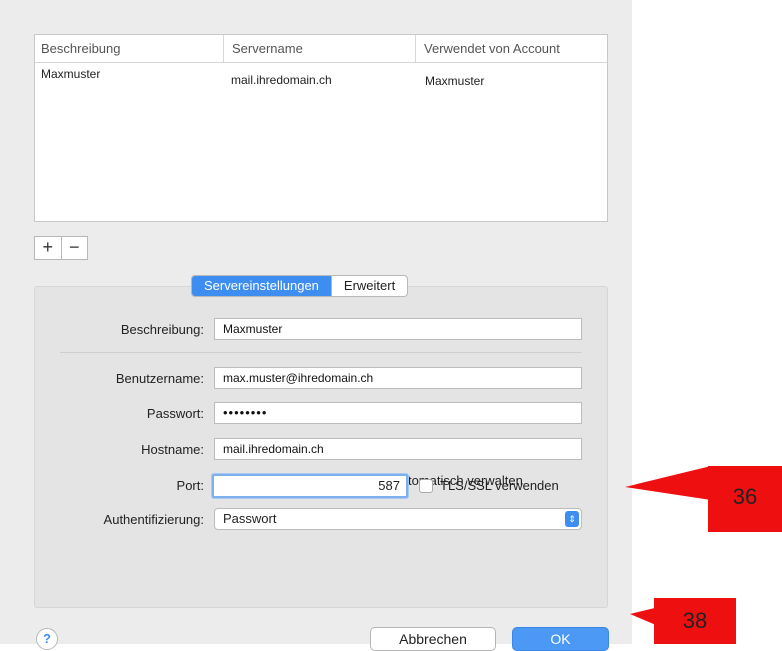 This screenshot has height=651, width=782. Describe the element at coordinates (250, 518) in the screenshot. I see `auth-selected-value: Passwort` at that location.